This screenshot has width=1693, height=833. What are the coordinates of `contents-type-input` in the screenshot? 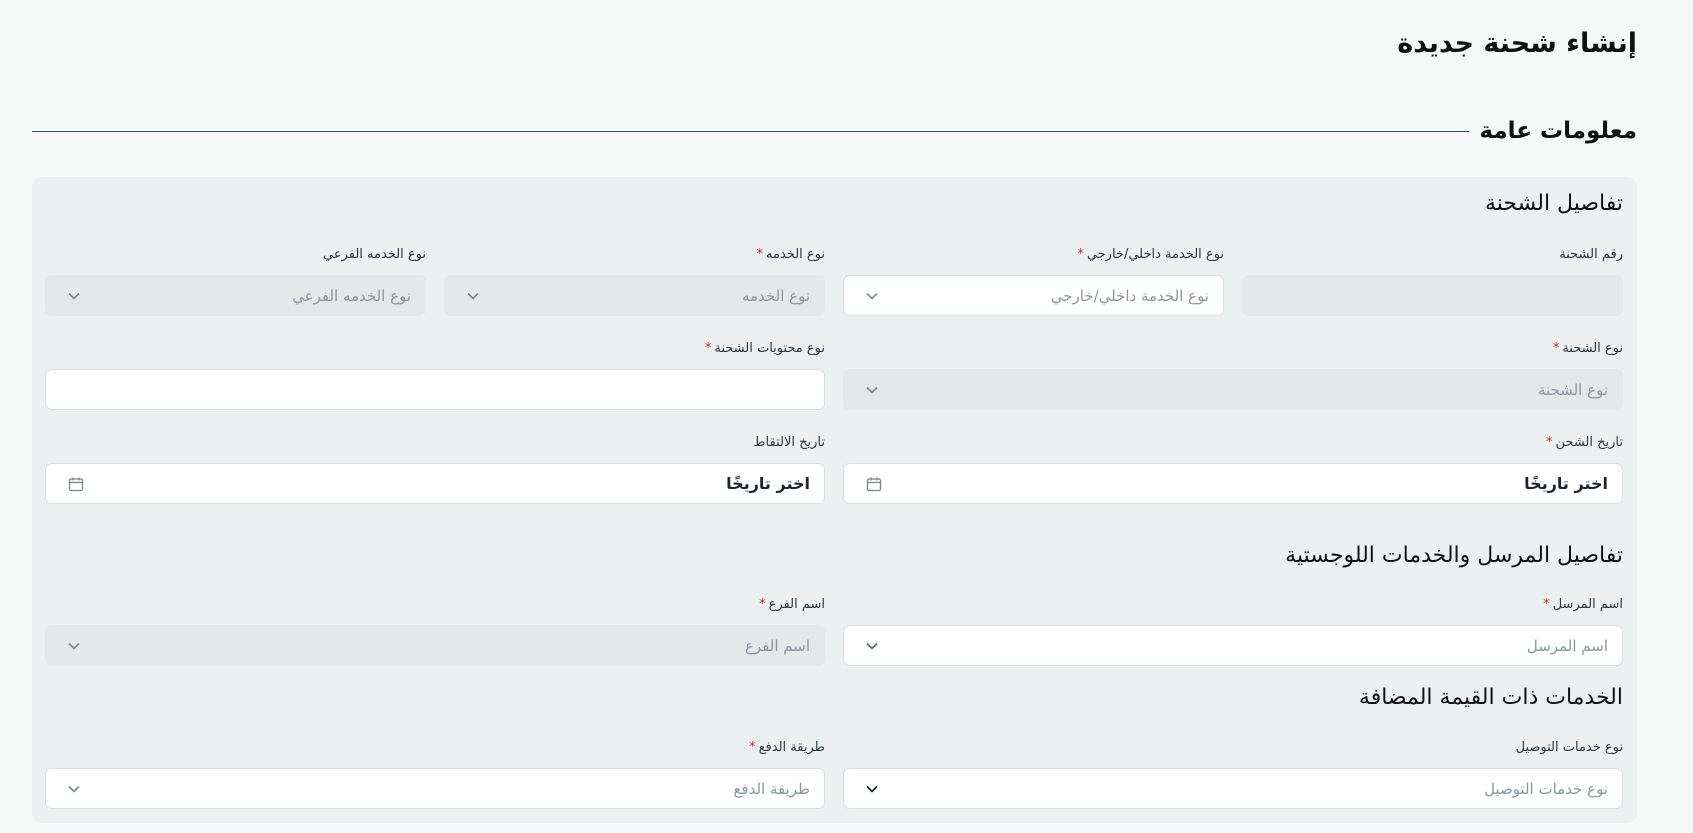 It's located at (435, 389).